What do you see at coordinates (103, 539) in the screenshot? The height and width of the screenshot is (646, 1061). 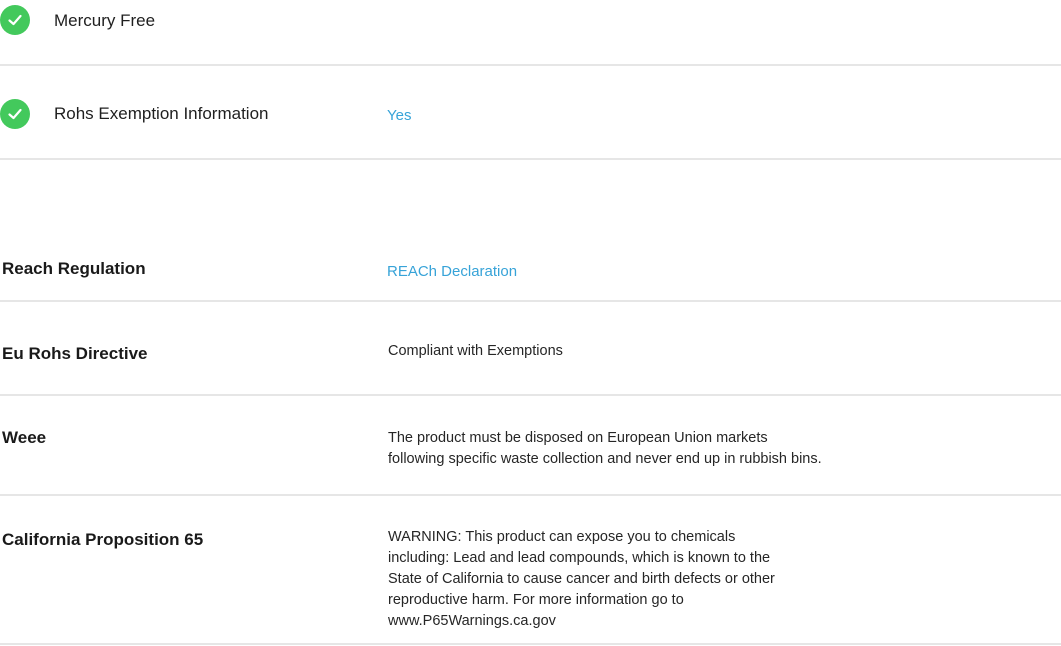 I see `regulation-label-california-prop65: California Proposition 65` at bounding box center [103, 539].